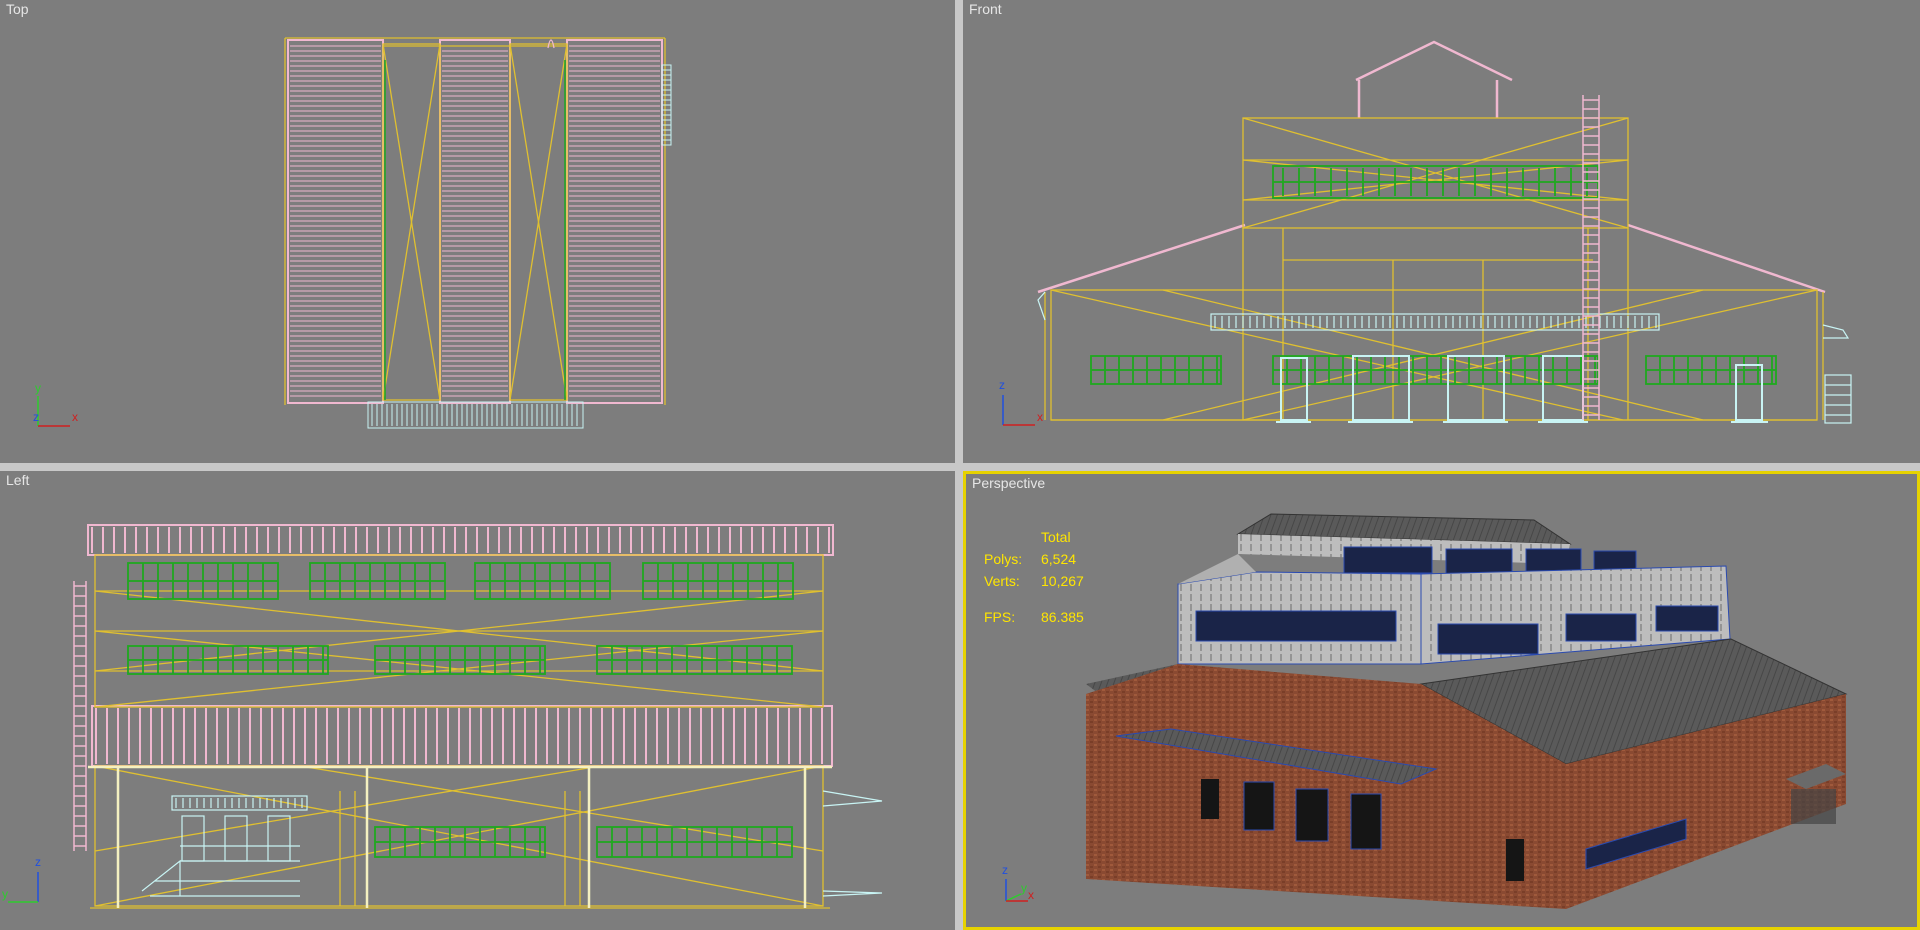 Image resolution: width=1920 pixels, height=930 pixels. I want to click on top-roof-middle, so click(475, 221).